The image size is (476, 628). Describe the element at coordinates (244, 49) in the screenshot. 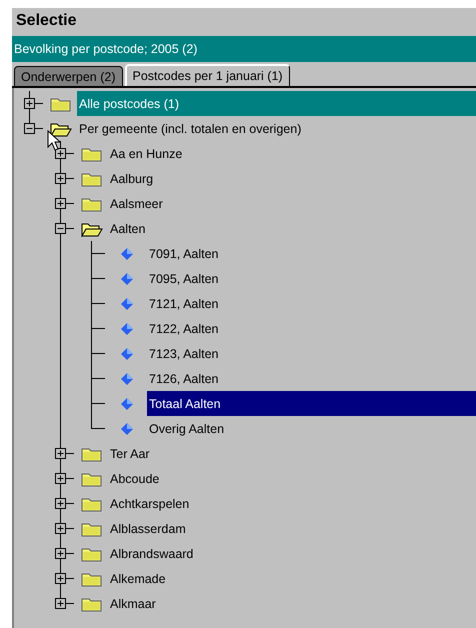

I see `dataset-title-bar: Bevolking per postcode; 2005 (2)` at that location.